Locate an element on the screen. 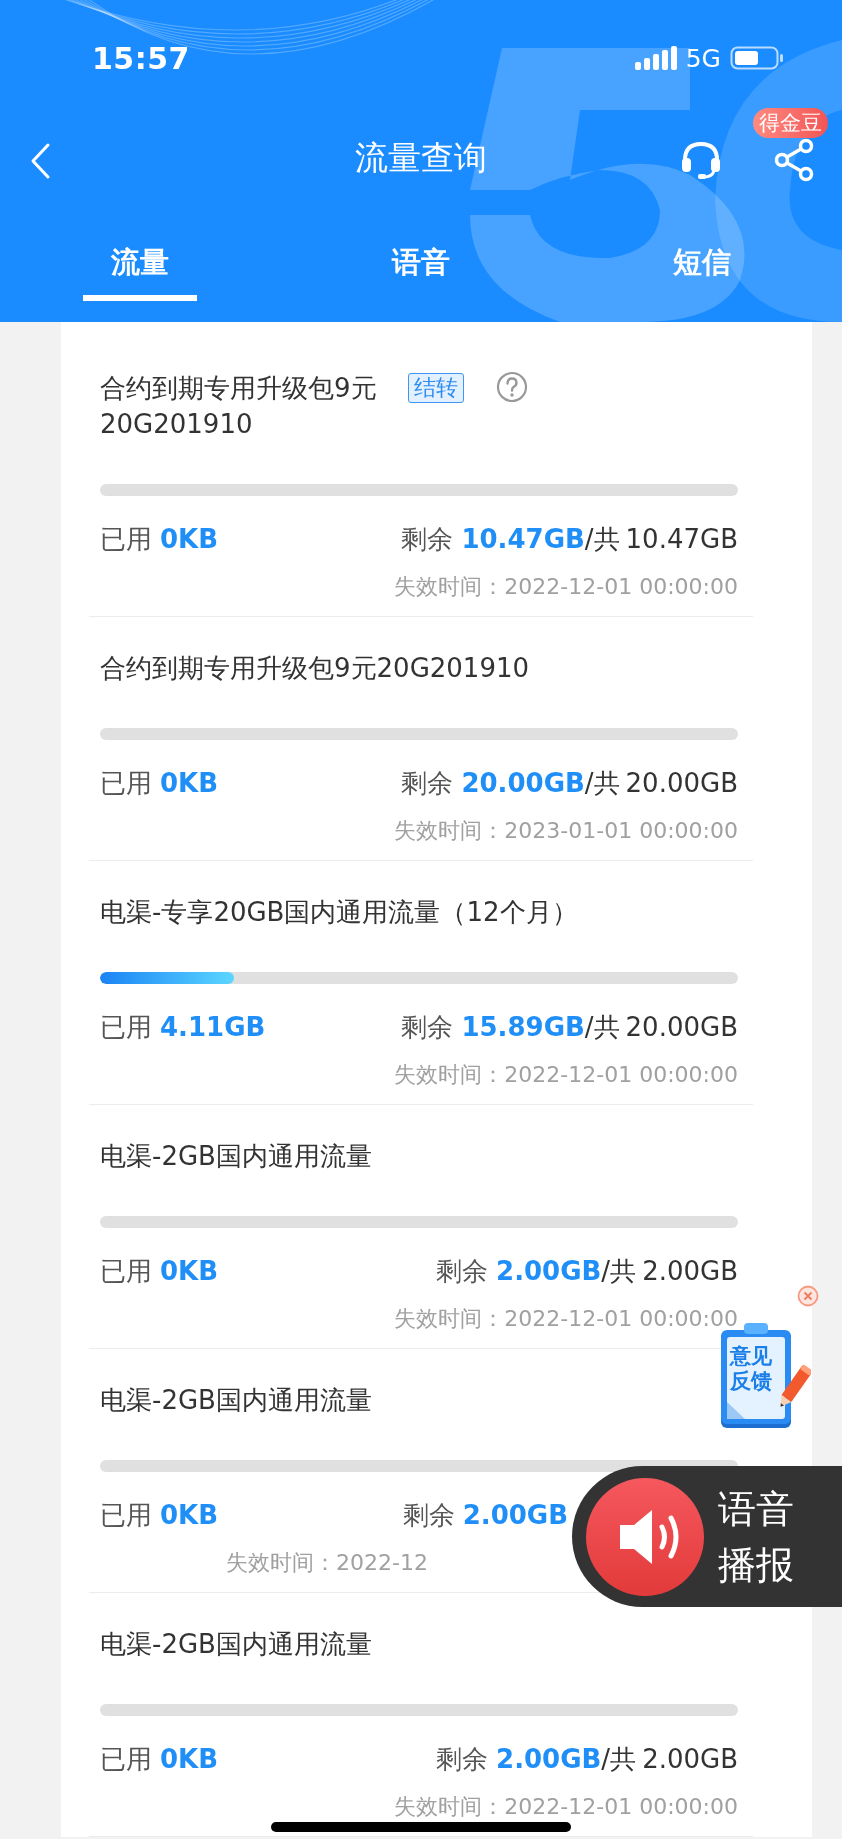 The width and height of the screenshot is (842, 1839). remaining-amount: 15.89GB is located at coordinates (523, 1027).